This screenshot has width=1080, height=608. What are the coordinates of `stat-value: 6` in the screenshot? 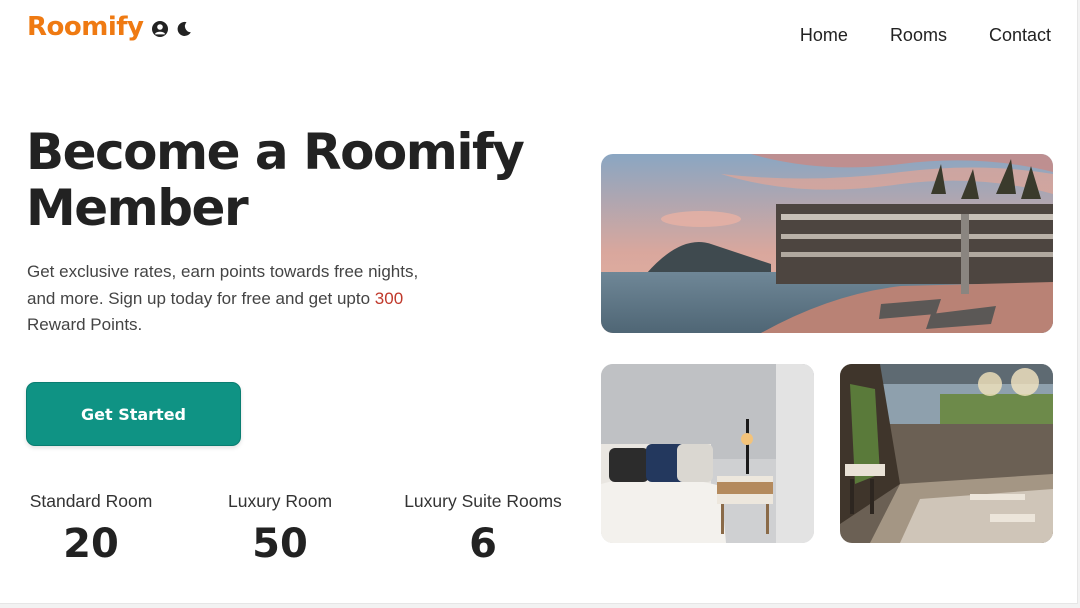 It's located at (483, 544).